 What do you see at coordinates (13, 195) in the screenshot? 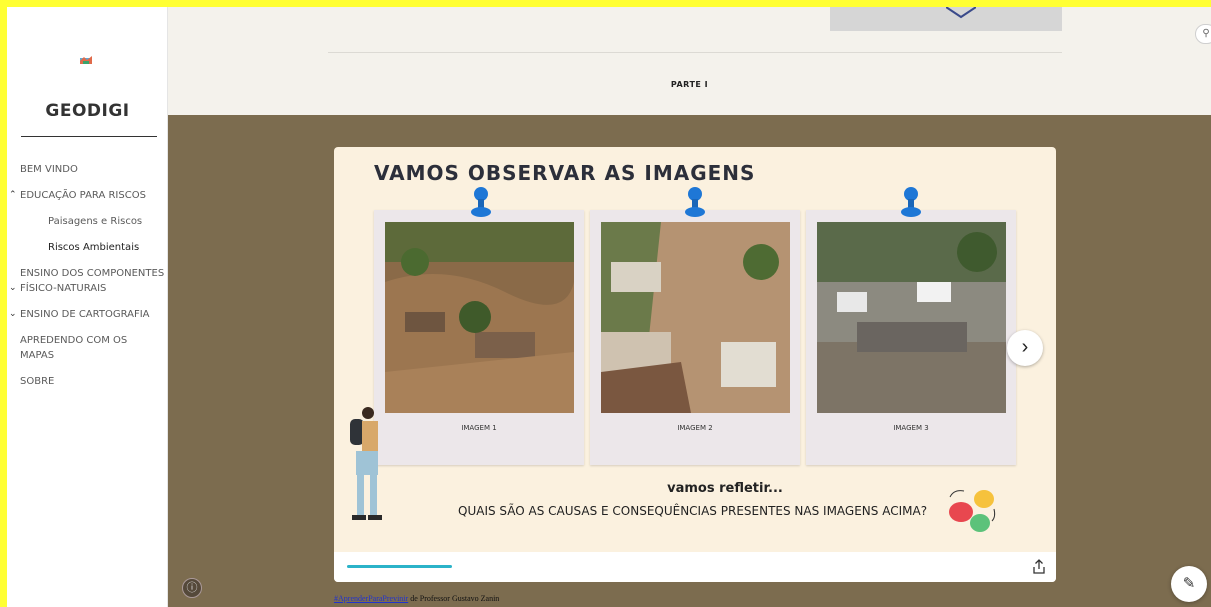
I see `chevron-up-icon: ⌃` at bounding box center [13, 195].